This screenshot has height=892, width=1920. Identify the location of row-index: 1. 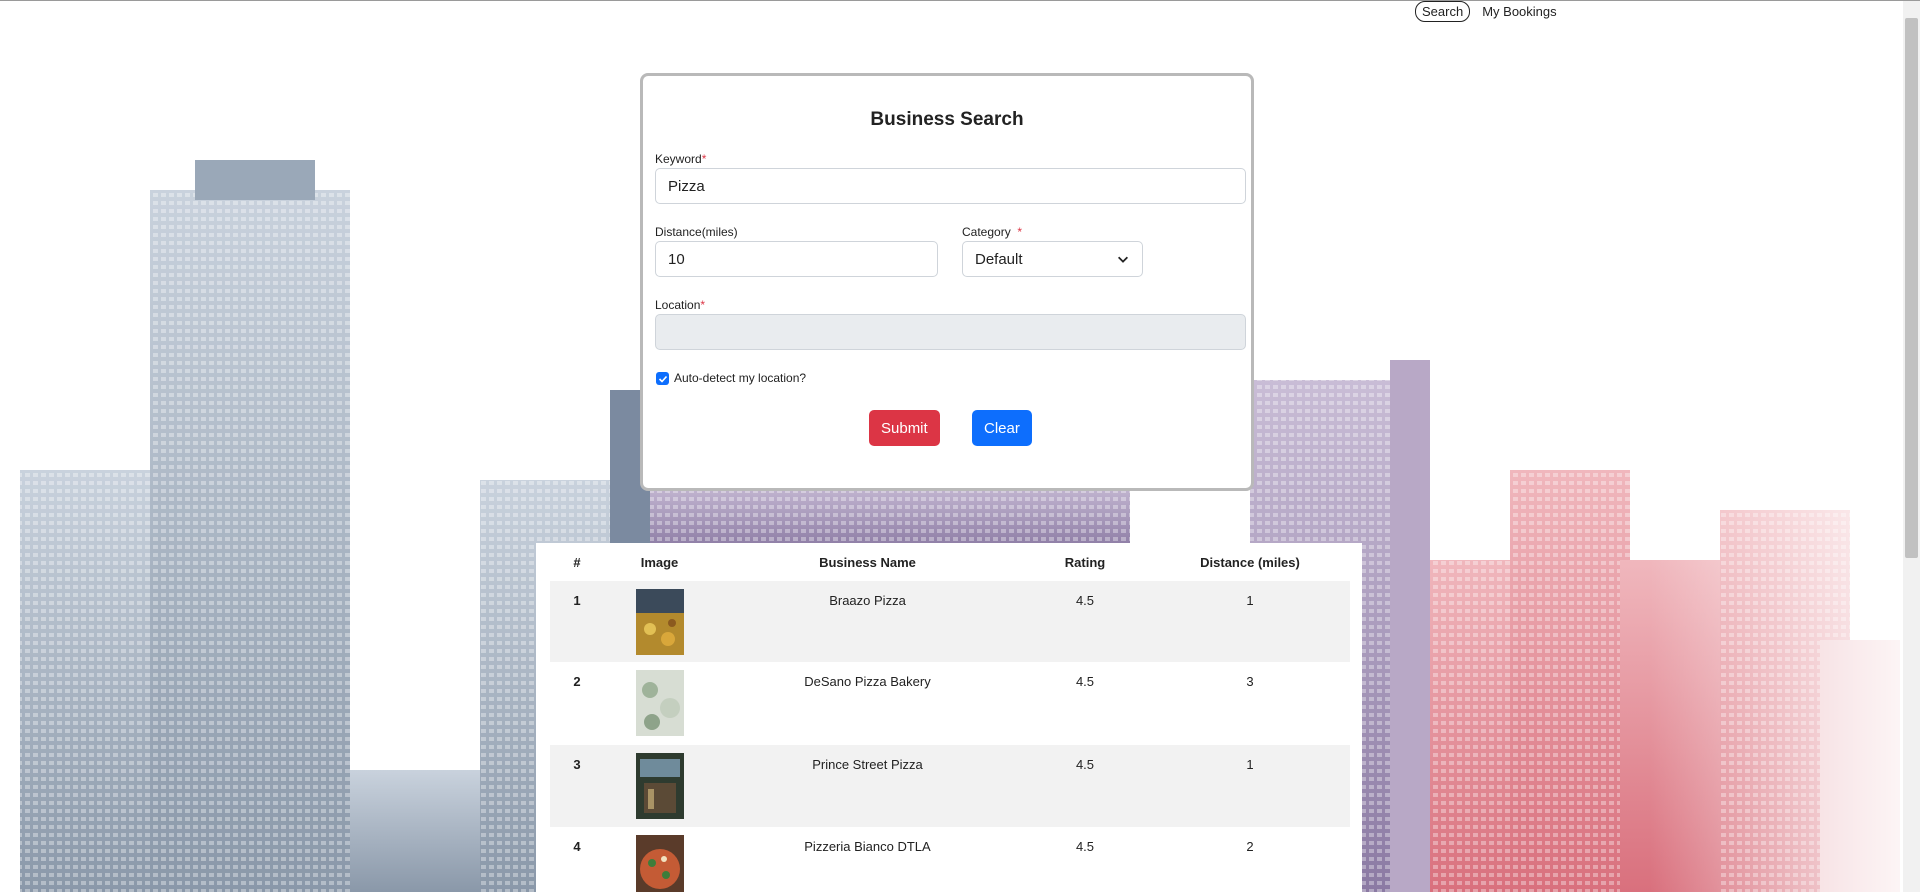
(577, 621).